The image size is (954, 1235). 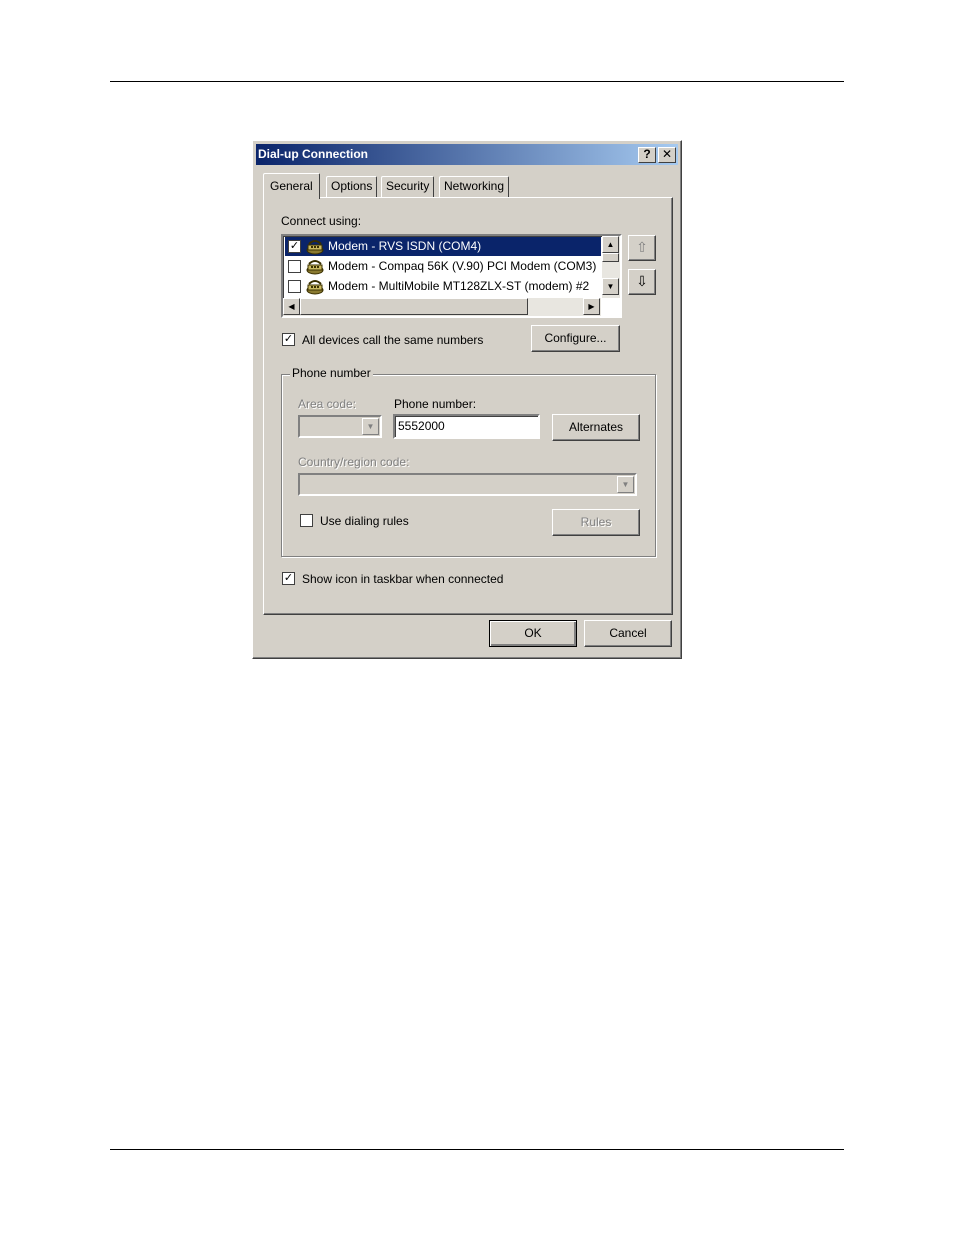 What do you see at coordinates (435, 404) in the screenshot?
I see `phone-number-label: Phone number:` at bounding box center [435, 404].